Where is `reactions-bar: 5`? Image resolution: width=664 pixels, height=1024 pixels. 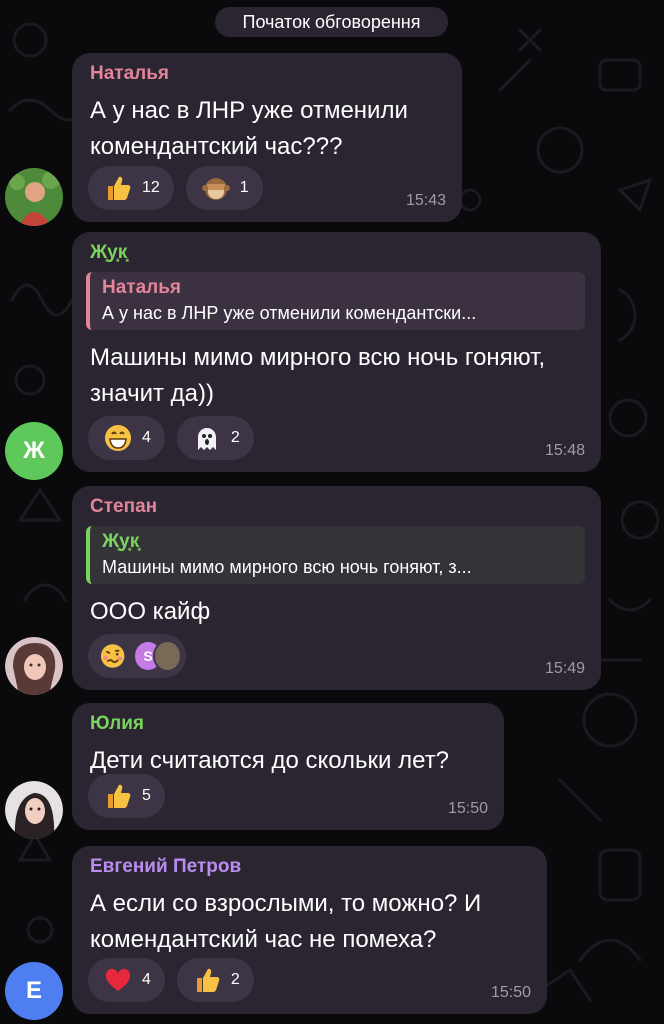 reactions-bar: 5 is located at coordinates (126, 796).